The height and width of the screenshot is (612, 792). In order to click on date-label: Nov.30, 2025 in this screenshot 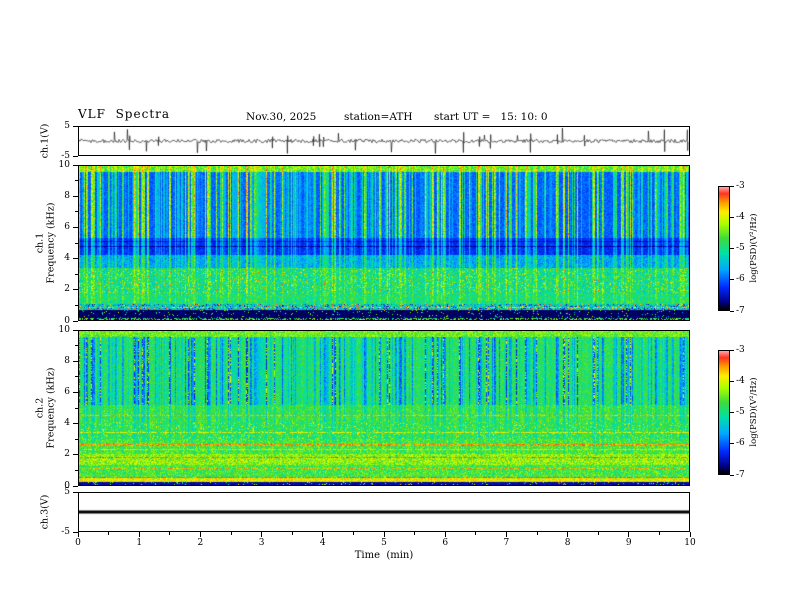, I will do `click(281, 117)`.